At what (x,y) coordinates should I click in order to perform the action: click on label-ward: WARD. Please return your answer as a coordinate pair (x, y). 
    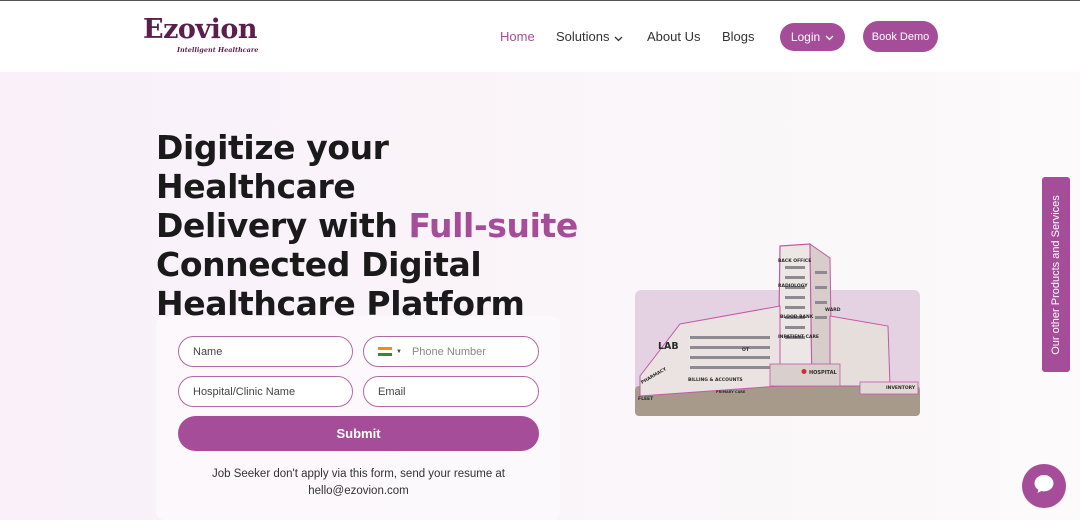
    Looking at the image, I should click on (833, 310).